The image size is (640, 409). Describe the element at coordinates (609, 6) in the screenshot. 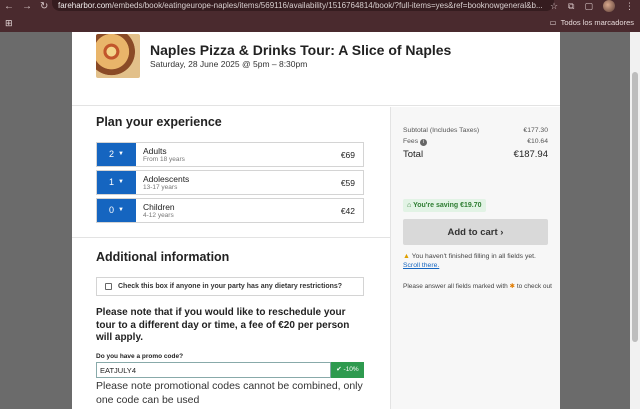

I see `profile-avatar` at that location.